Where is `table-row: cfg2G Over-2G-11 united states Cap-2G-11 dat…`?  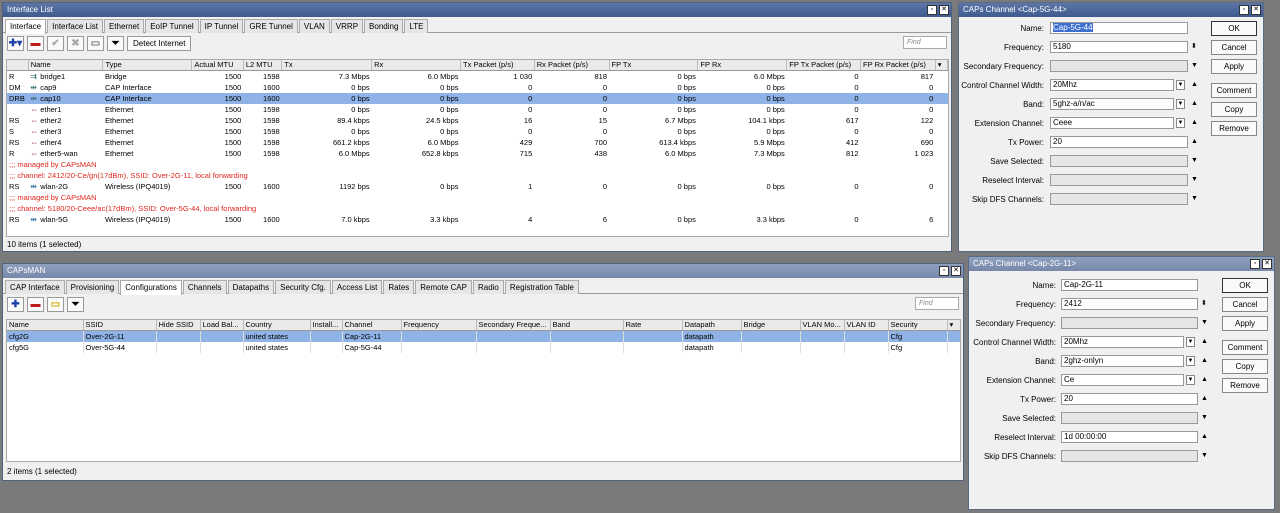
table-row: cfg2G Over-2G-11 united states Cap-2G-11 dat… is located at coordinates (483, 336).